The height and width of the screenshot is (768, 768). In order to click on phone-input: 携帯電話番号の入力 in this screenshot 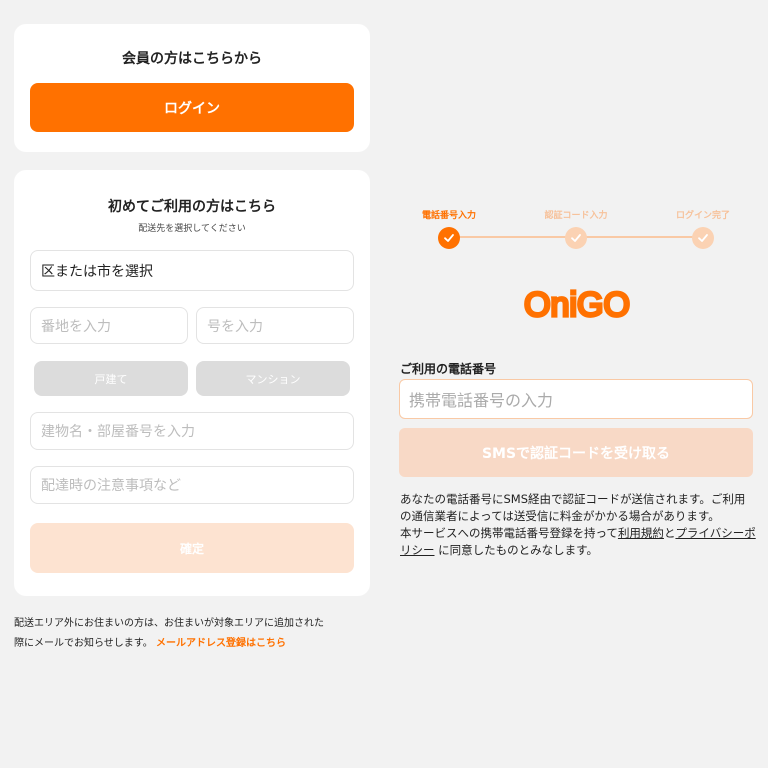, I will do `click(576, 399)`.